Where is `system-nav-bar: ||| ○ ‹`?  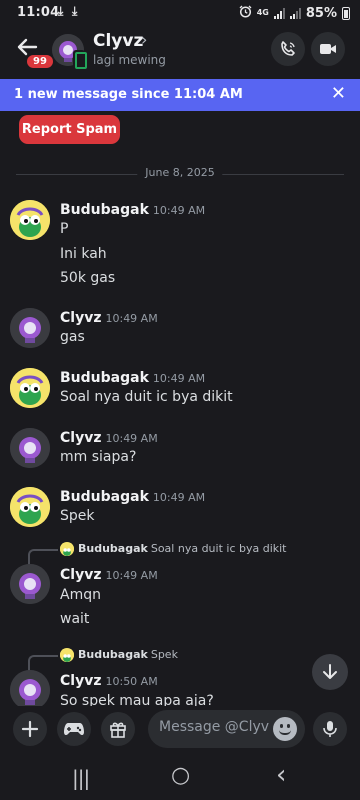
system-nav-bar: ||| ○ ‹ is located at coordinates (180, 776).